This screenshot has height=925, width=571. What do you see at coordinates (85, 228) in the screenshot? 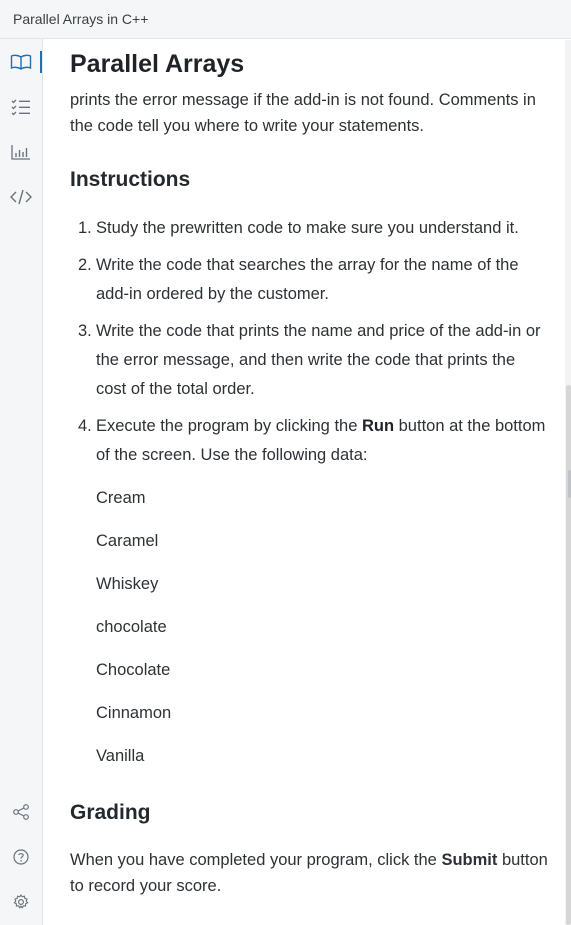
I see `step-number: 1.` at bounding box center [85, 228].